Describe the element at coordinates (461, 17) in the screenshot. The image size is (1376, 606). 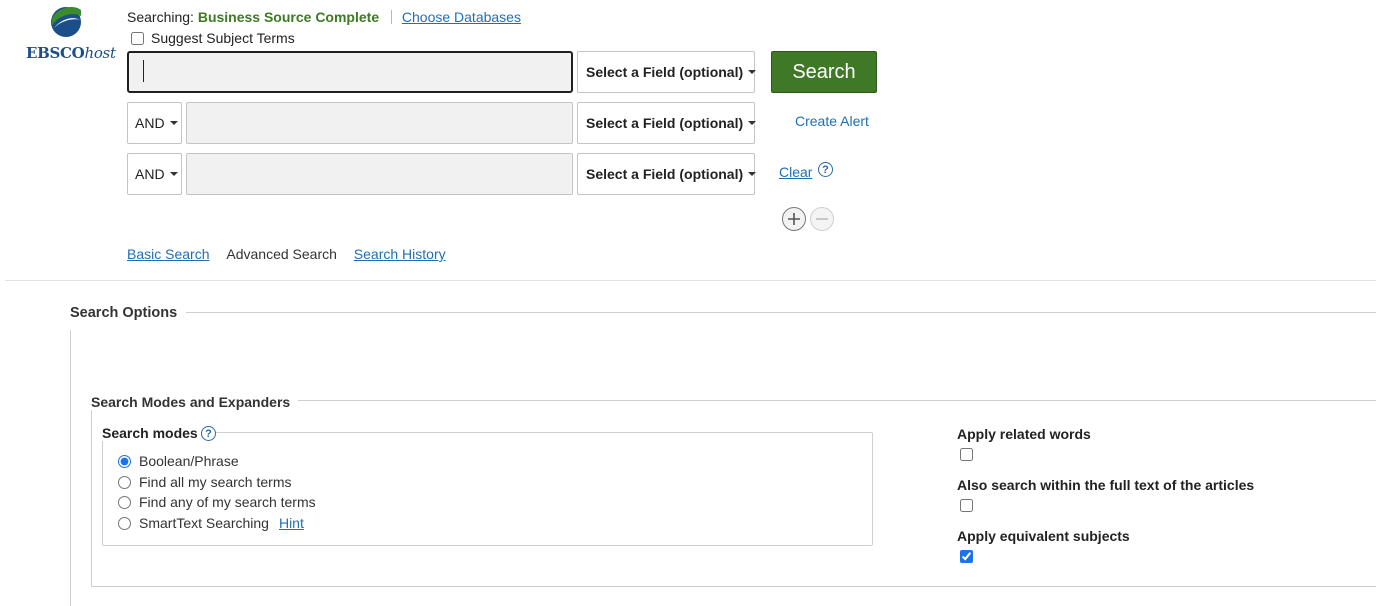
I see `choose-databases-link: Choose Databases` at that location.